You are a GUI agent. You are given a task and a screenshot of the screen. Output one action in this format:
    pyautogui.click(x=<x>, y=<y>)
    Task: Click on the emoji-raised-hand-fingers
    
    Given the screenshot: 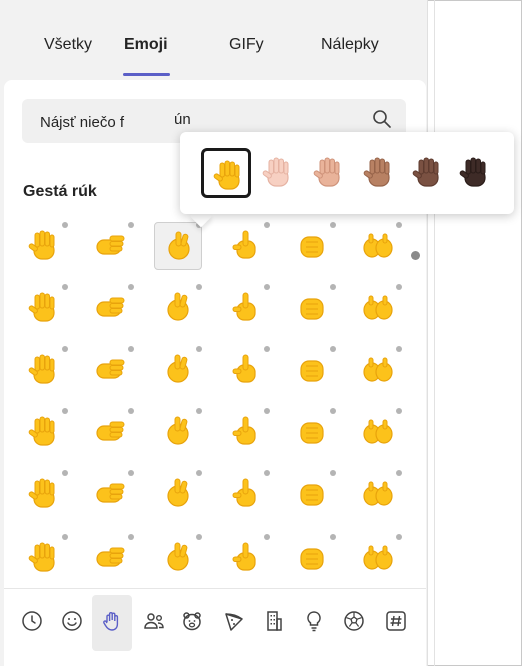 What is the action you would take?
    pyautogui.click(x=246, y=246)
    